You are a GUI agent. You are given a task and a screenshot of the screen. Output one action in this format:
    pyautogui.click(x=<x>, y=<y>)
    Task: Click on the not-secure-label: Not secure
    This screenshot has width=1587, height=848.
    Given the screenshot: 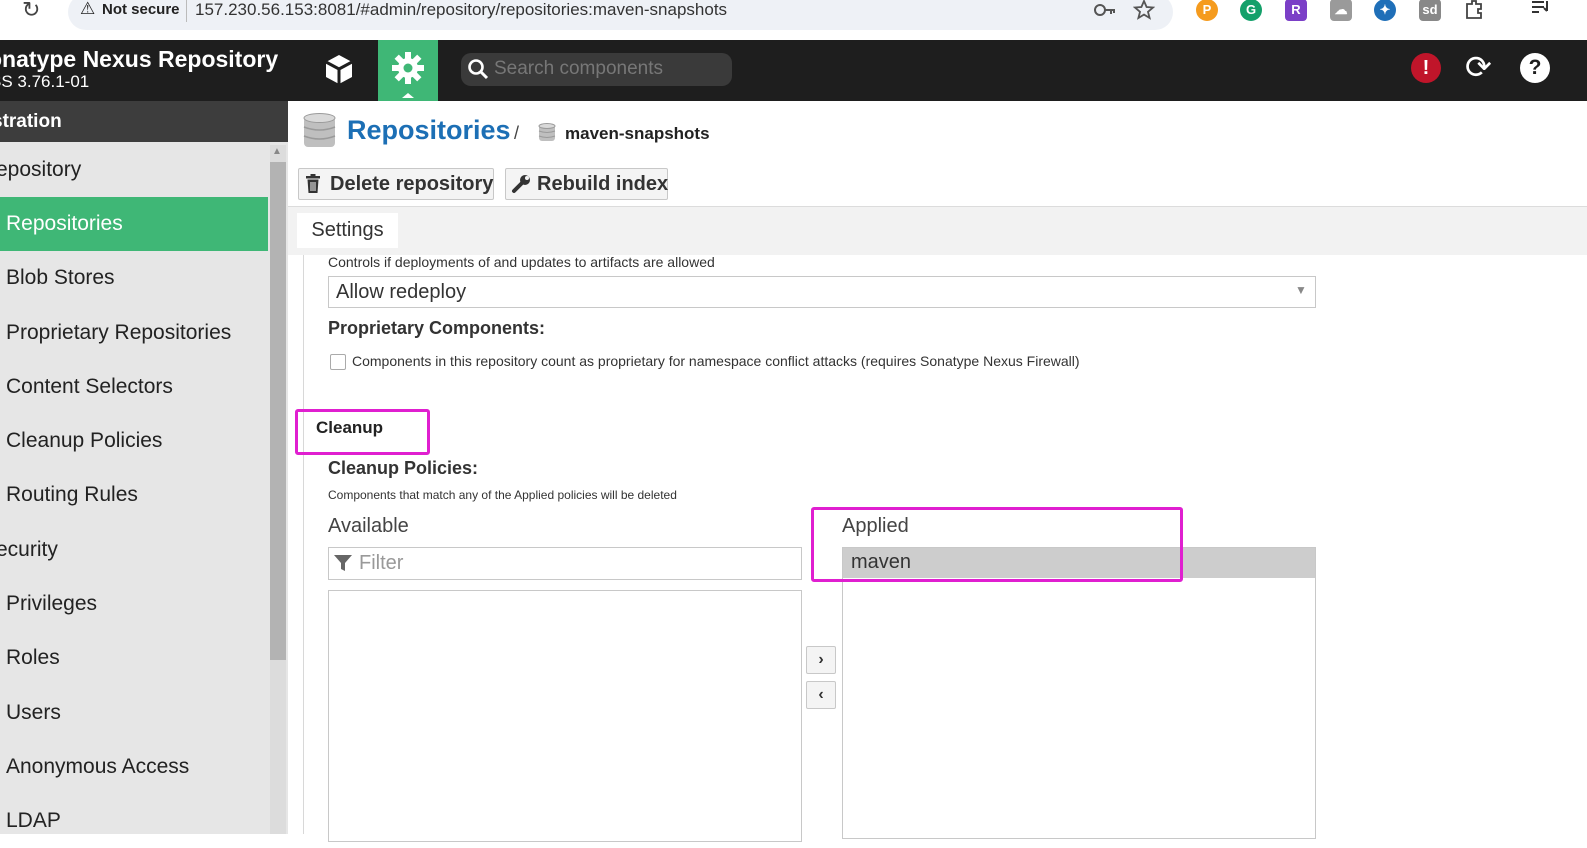 What is the action you would take?
    pyautogui.click(x=141, y=9)
    